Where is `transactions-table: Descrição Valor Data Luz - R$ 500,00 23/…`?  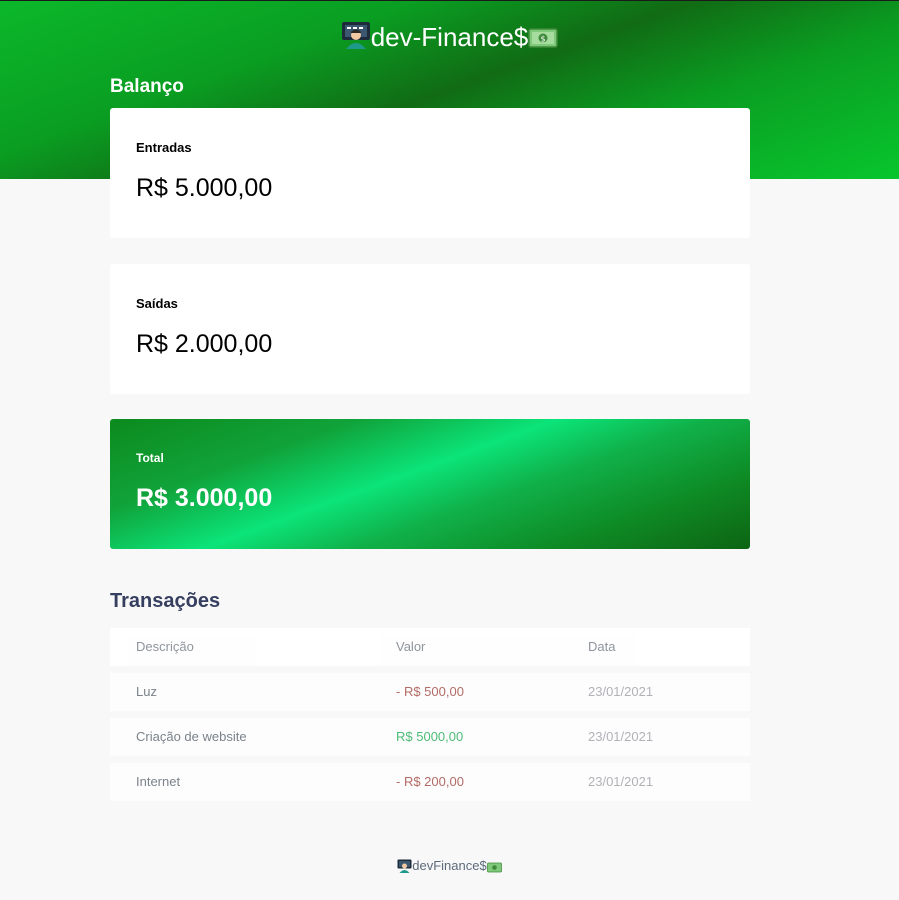 transactions-table: Descrição Valor Data Luz - R$ 500,00 23/… is located at coordinates (430, 718).